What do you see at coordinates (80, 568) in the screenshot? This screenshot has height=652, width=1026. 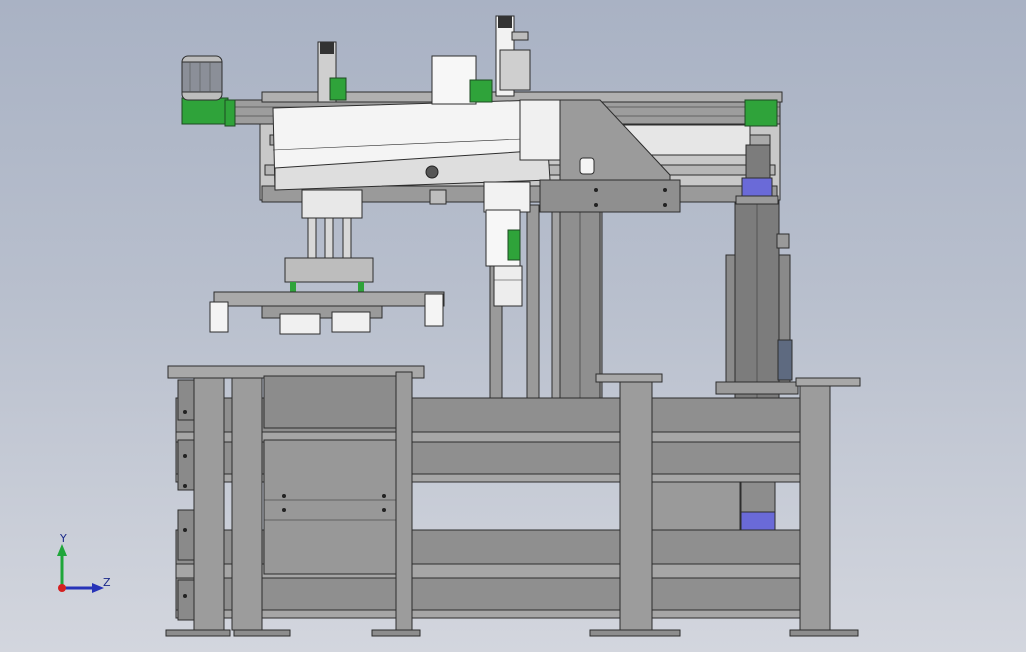 I see `coordinate-triad-icon` at bounding box center [80, 568].